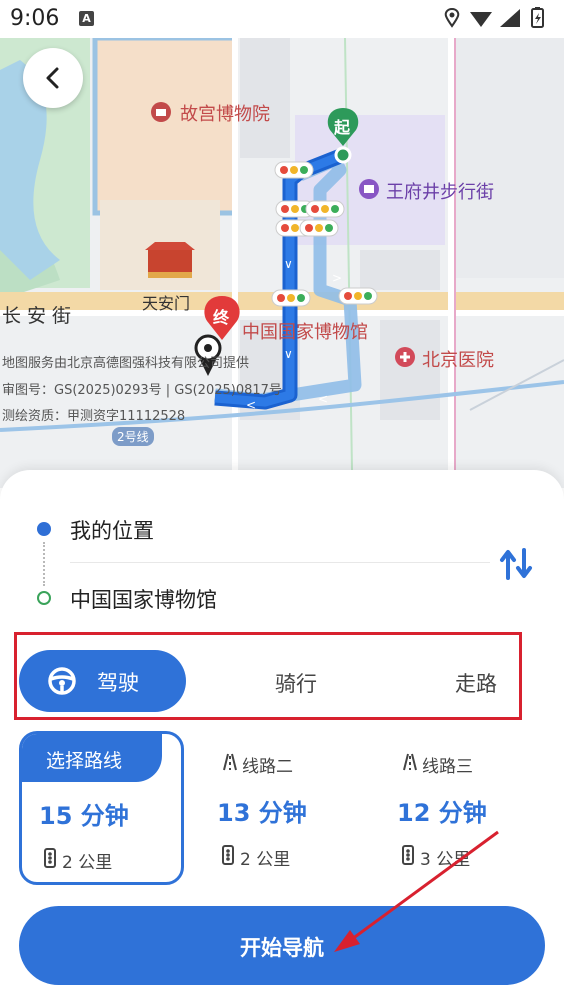 The width and height of the screenshot is (564, 1004). I want to click on map-label-wangfujing: 王府井步行街, so click(440, 191).